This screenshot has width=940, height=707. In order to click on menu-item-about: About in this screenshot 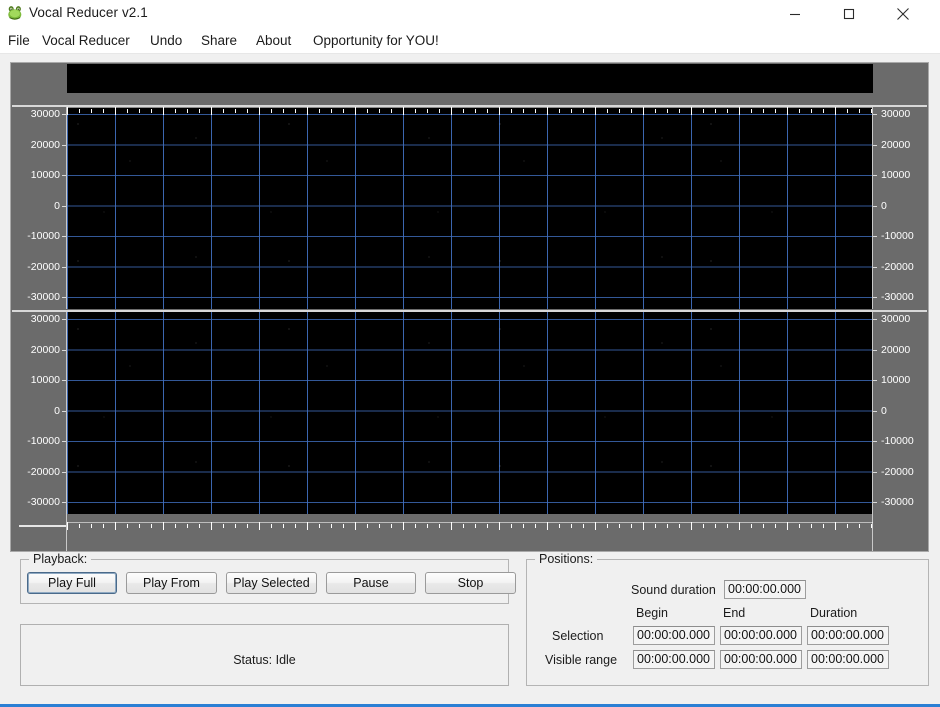, I will do `click(273, 41)`.